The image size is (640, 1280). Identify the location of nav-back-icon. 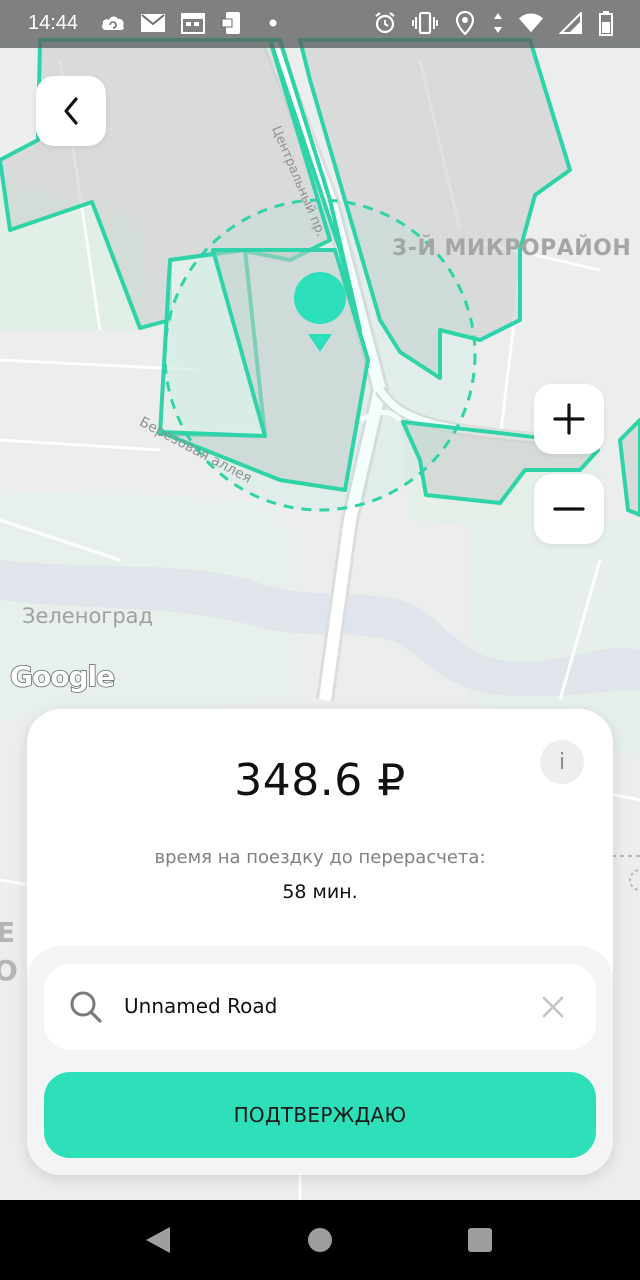
(158, 1240).